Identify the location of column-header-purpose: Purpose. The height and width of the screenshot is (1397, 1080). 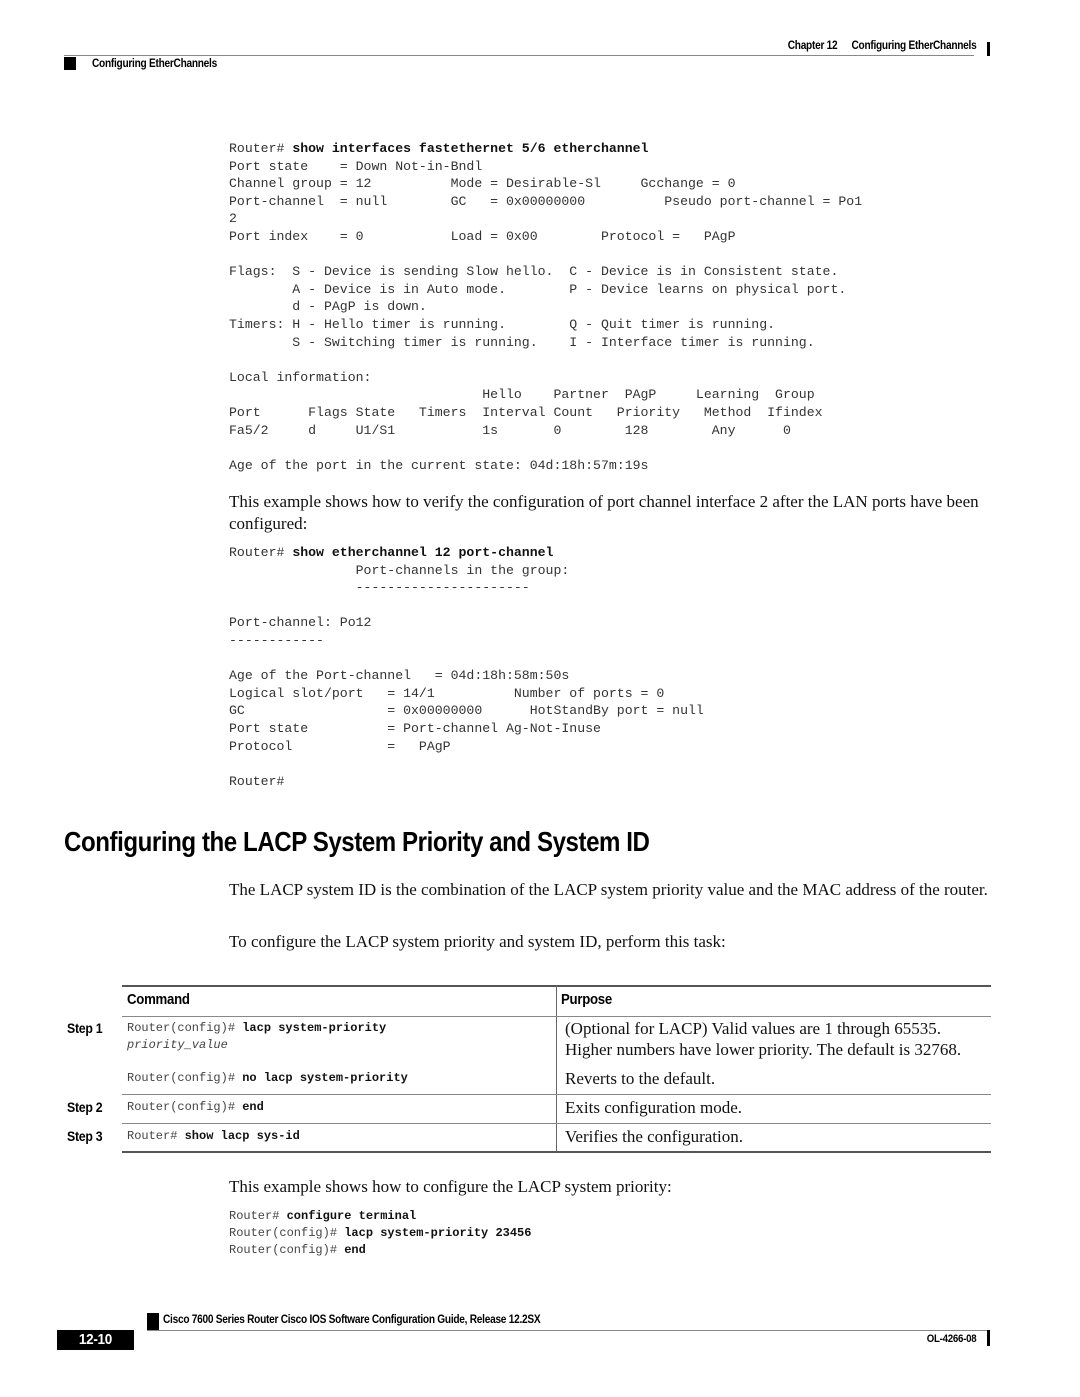
(586, 999).